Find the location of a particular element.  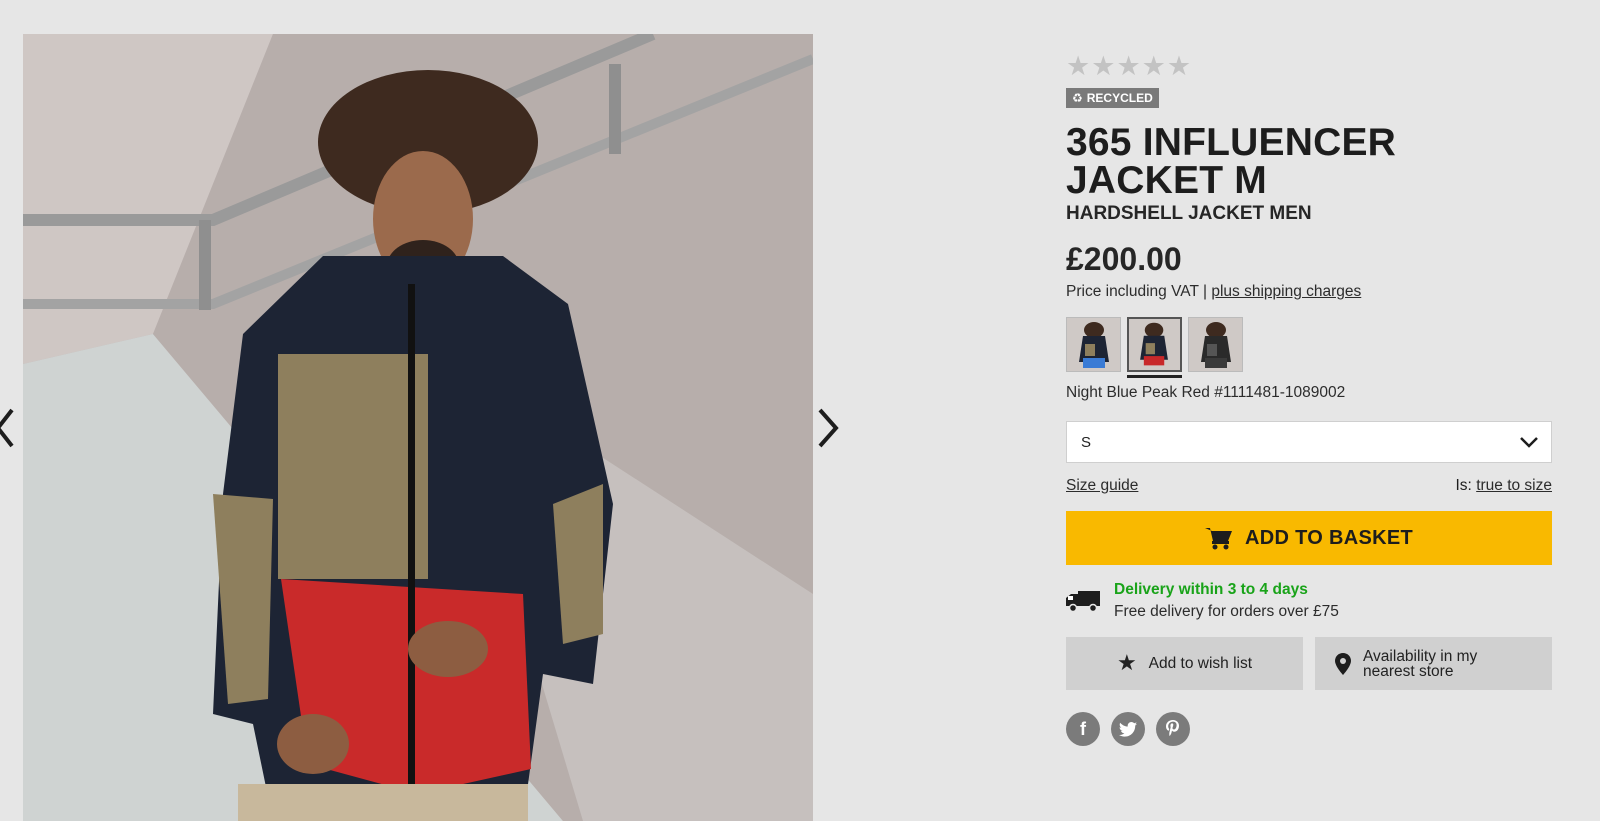

add-to-basket-label: ADD TO BASKET is located at coordinates (1329, 537).